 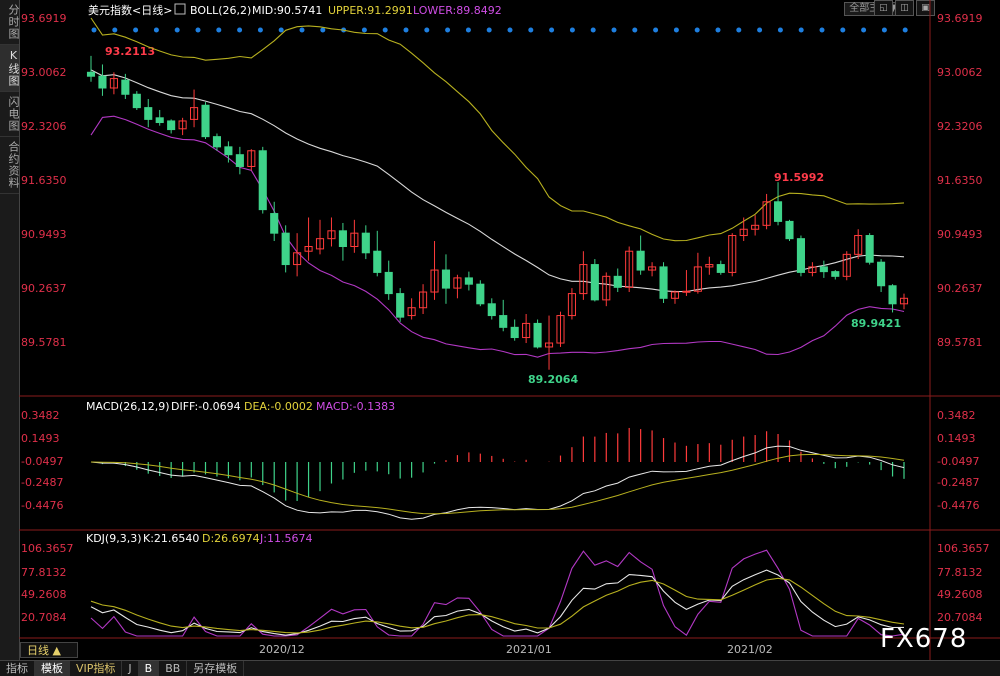 I want to click on tab-vip-indicator: VIP指标, so click(x=96, y=668).